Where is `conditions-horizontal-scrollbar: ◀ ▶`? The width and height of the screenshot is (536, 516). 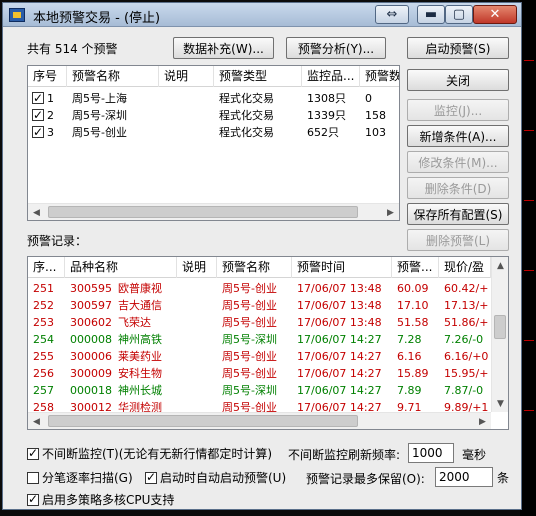 conditions-horizontal-scrollbar: ◀ ▶ is located at coordinates (213, 211).